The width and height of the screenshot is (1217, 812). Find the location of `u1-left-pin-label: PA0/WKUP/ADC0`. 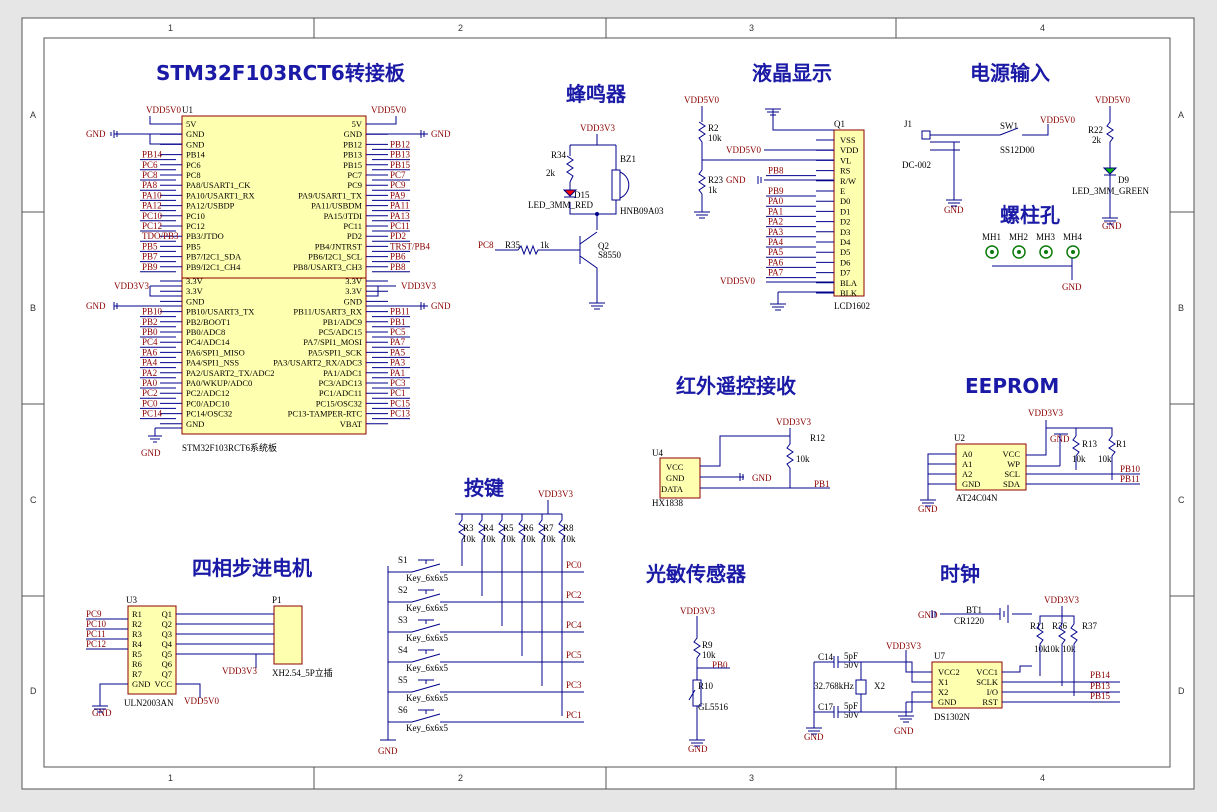

u1-left-pin-label: PA0/WKUP/ADC0 is located at coordinates (219, 383).